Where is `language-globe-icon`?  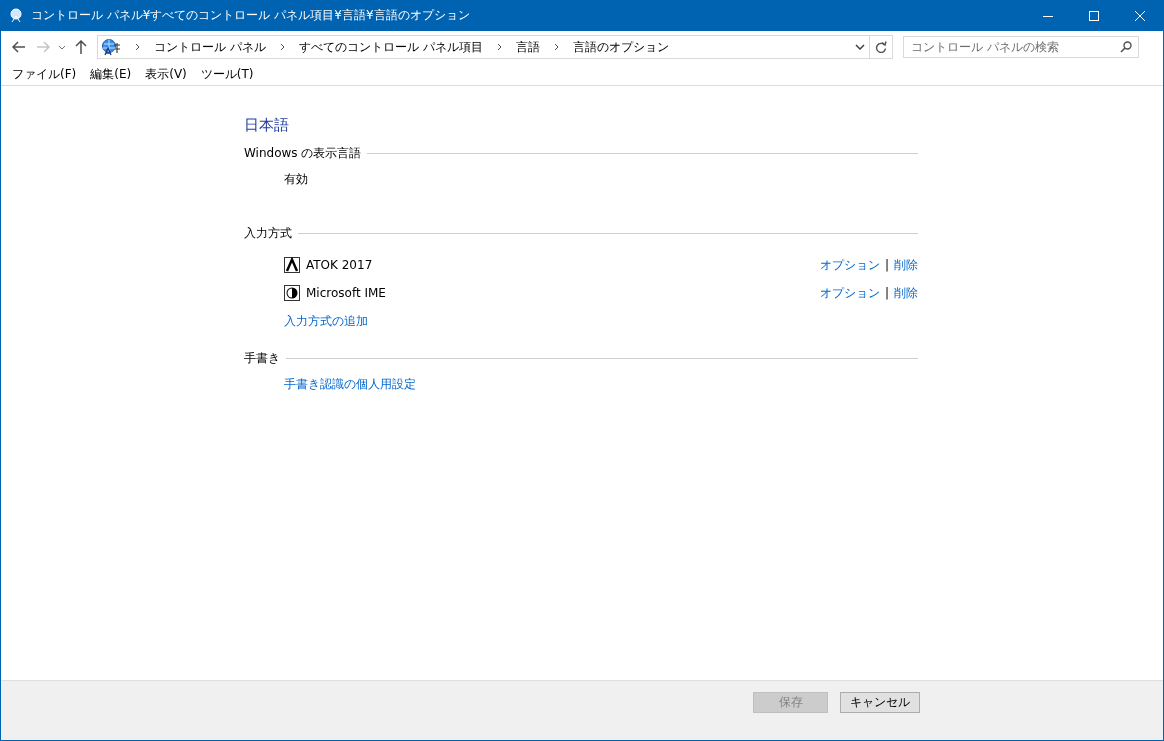 language-globe-icon is located at coordinates (111, 47).